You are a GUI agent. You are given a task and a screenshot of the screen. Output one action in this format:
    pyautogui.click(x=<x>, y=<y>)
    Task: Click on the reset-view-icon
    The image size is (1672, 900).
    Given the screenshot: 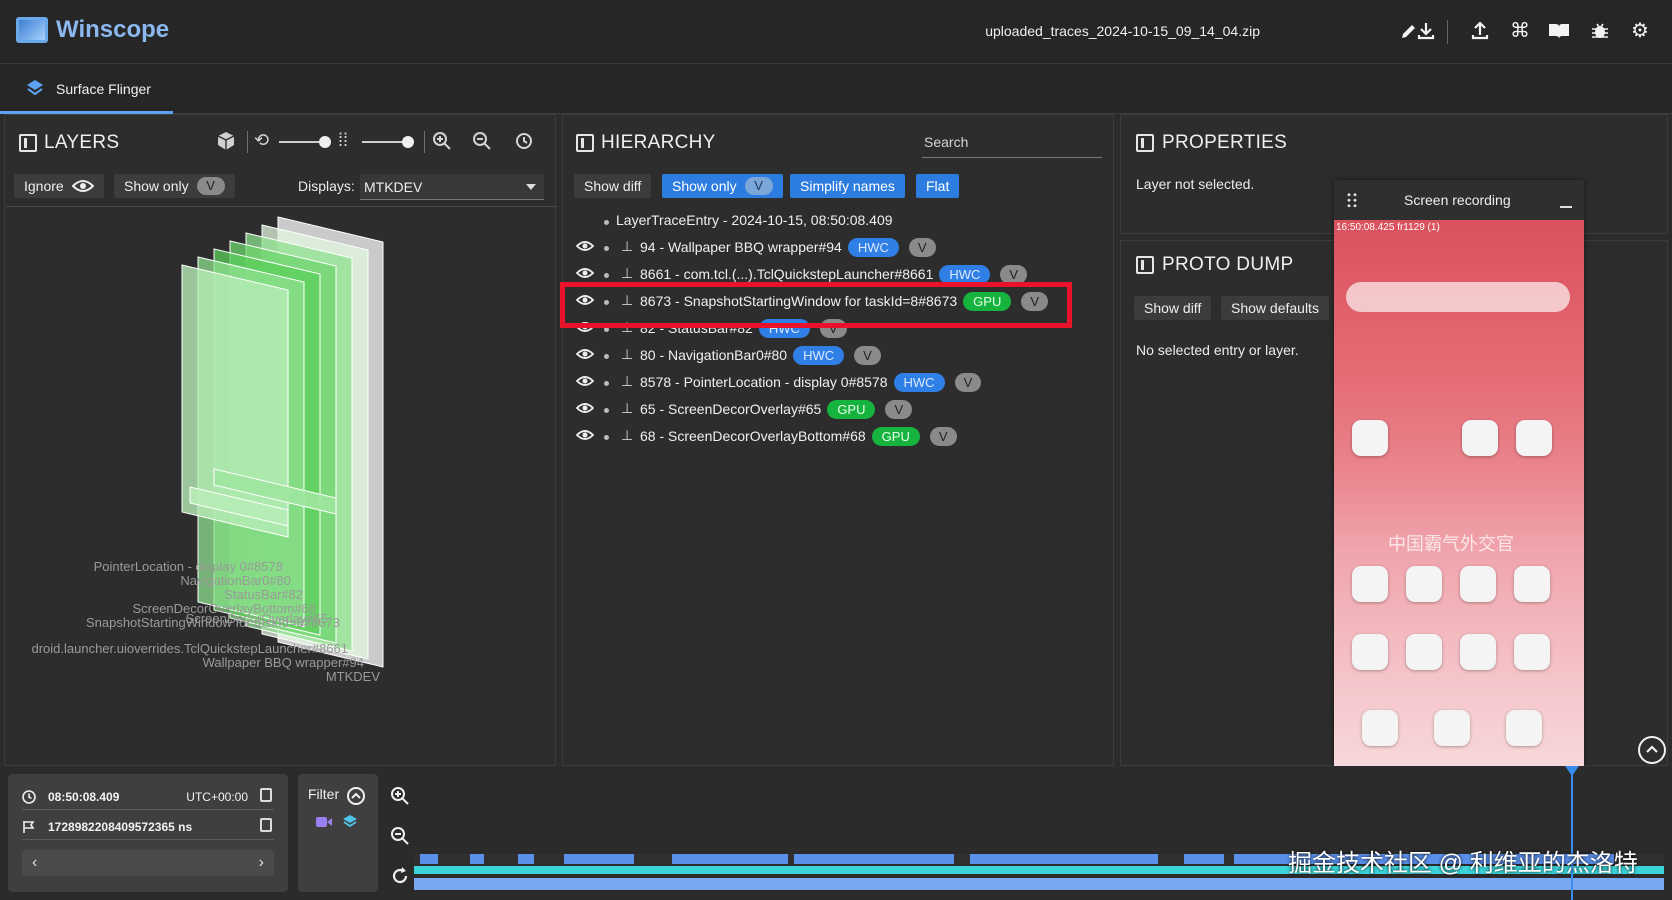 What is the action you would take?
    pyautogui.click(x=524, y=142)
    